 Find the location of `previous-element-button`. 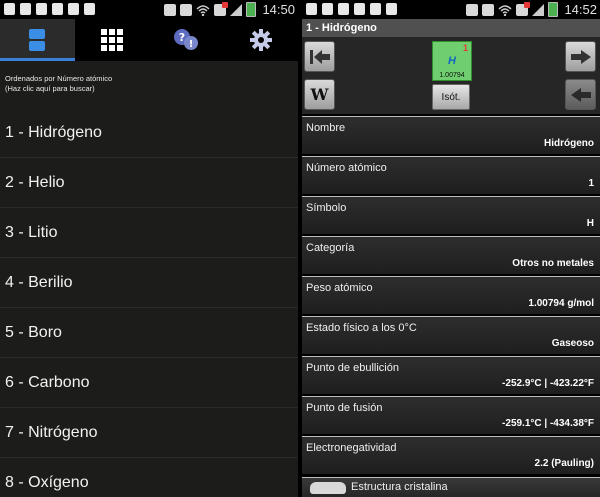

previous-element-button is located at coordinates (580, 94).